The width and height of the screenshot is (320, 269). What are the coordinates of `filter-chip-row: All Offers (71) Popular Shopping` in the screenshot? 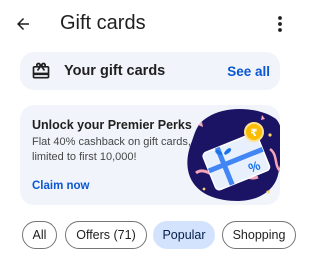 It's located at (150, 236).